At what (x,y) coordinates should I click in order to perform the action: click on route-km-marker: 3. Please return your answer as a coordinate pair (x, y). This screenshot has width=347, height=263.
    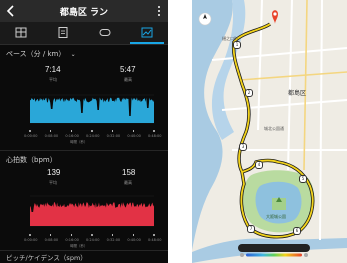
    Looking at the image, I should click on (243, 147).